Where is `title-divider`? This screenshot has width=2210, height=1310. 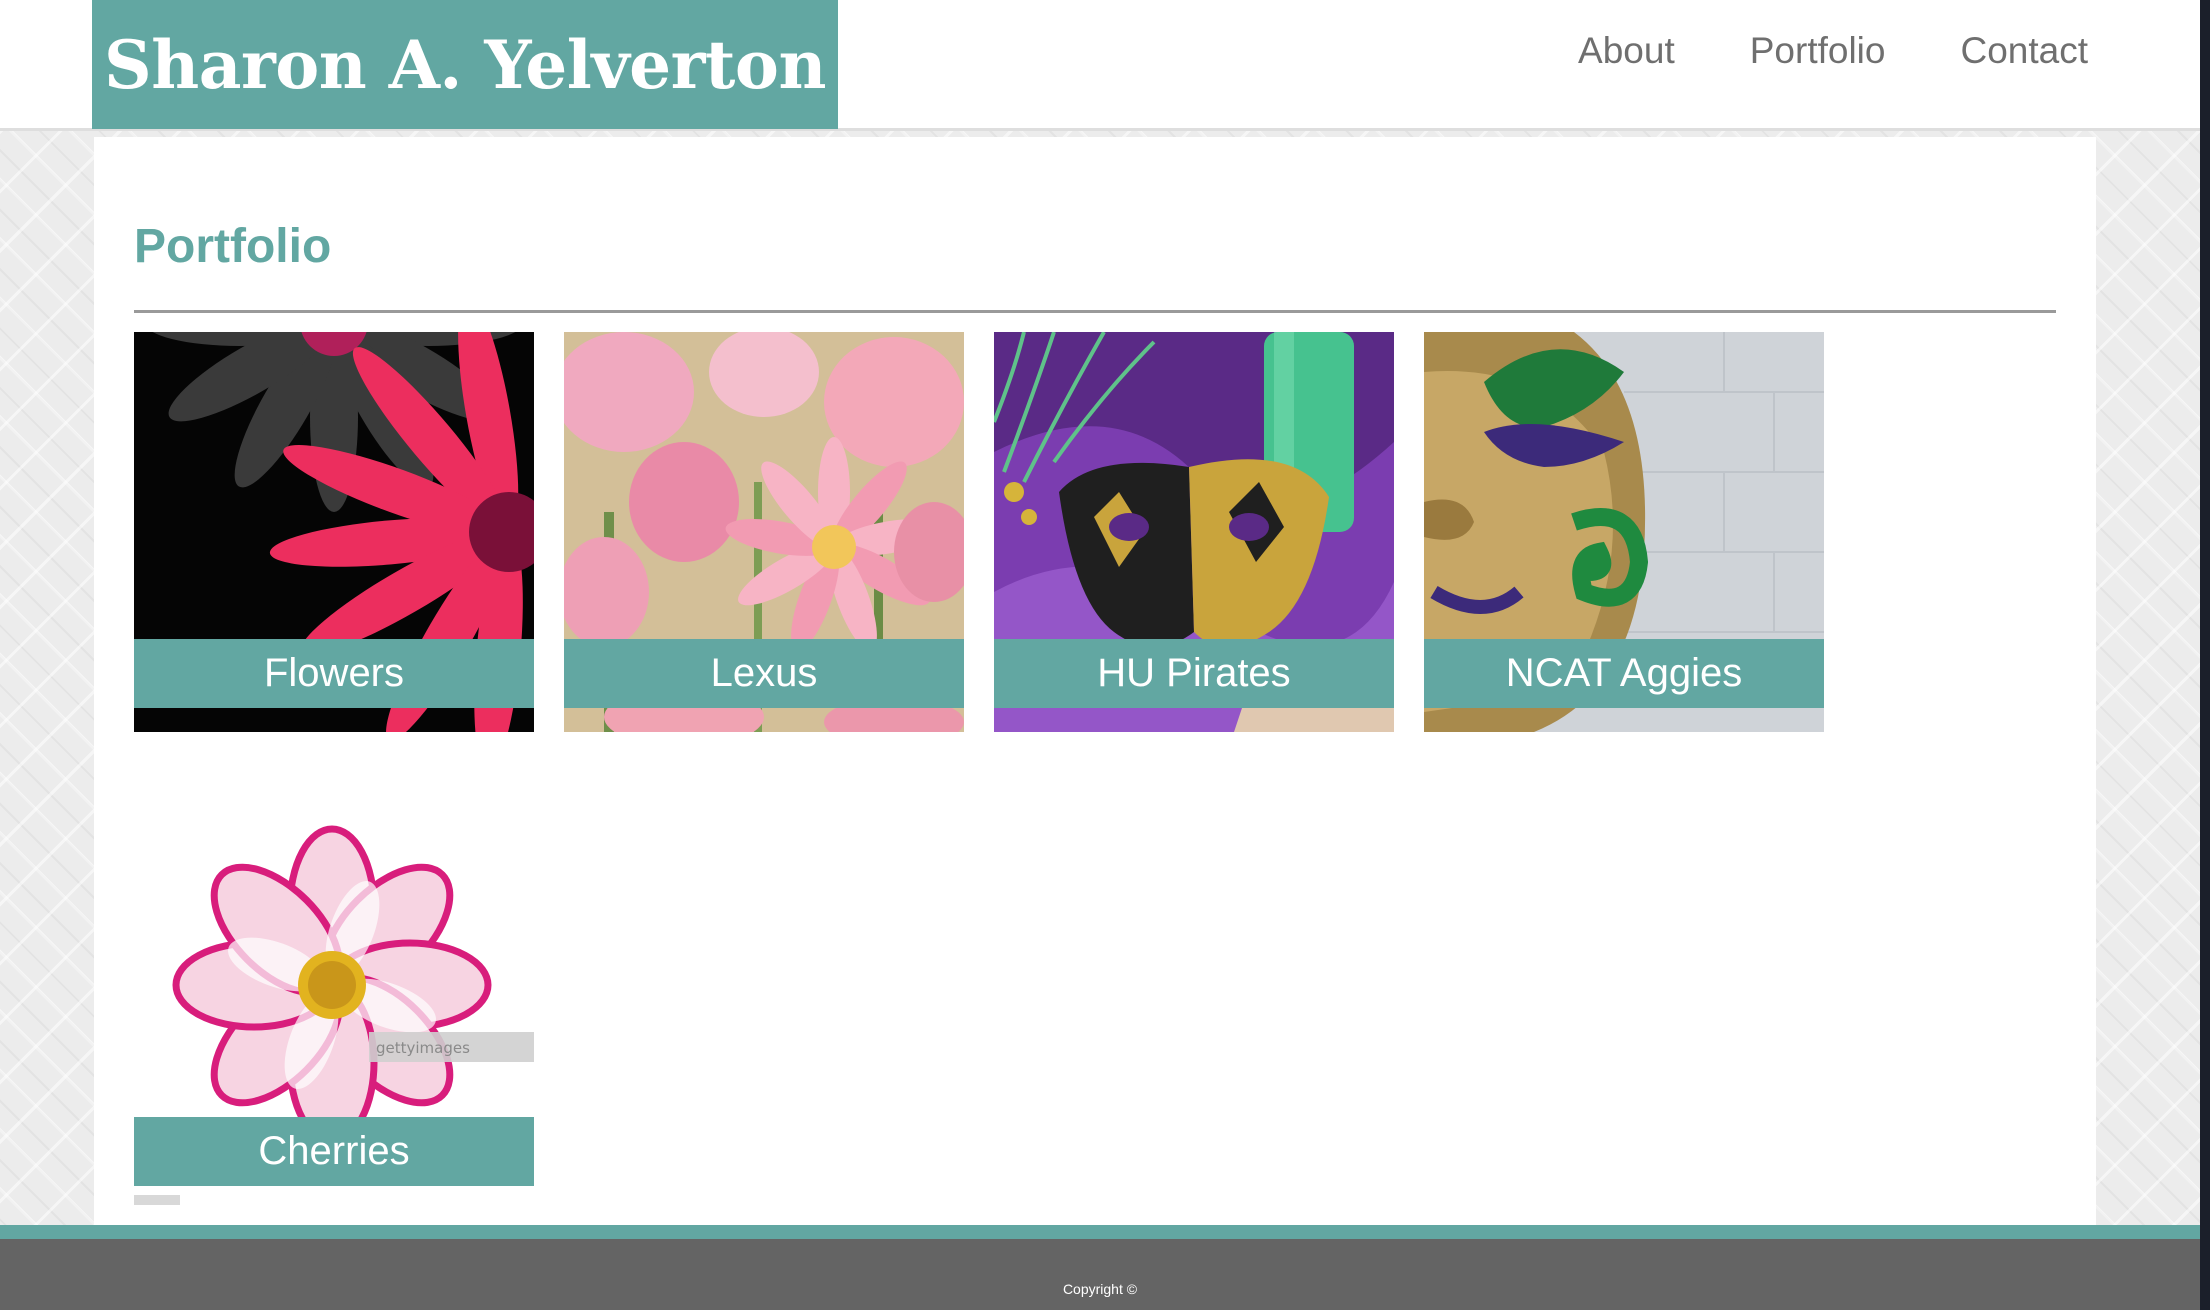
title-divider is located at coordinates (1095, 311).